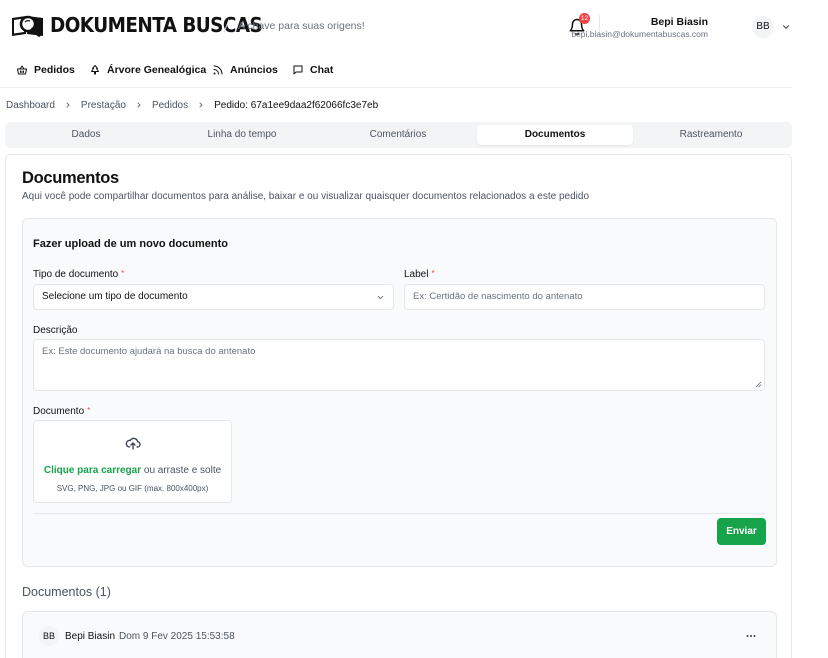  I want to click on document-date: Dom 9 Fev 2025 15:53:58, so click(177, 636).